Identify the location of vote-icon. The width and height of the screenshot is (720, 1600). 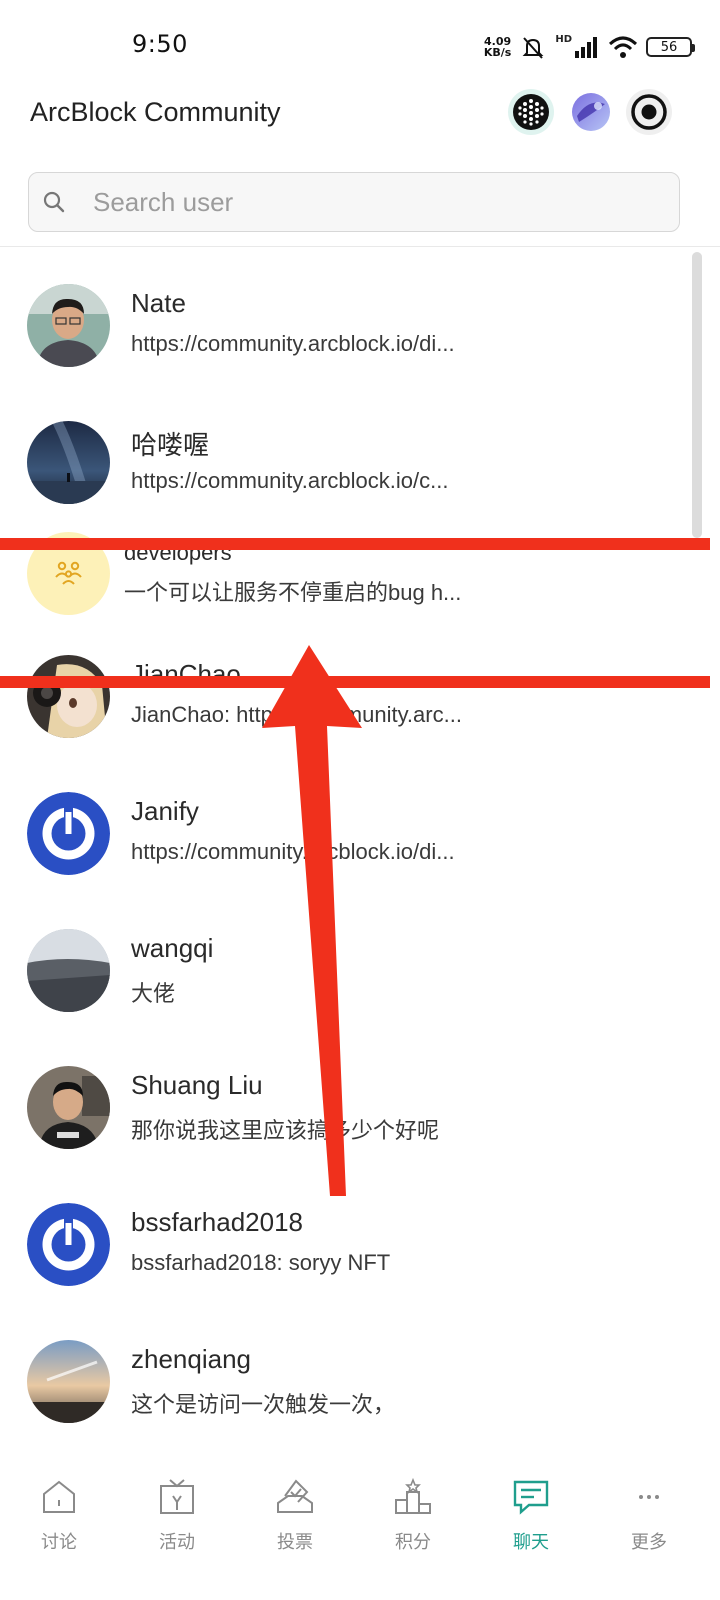
(295, 1496).